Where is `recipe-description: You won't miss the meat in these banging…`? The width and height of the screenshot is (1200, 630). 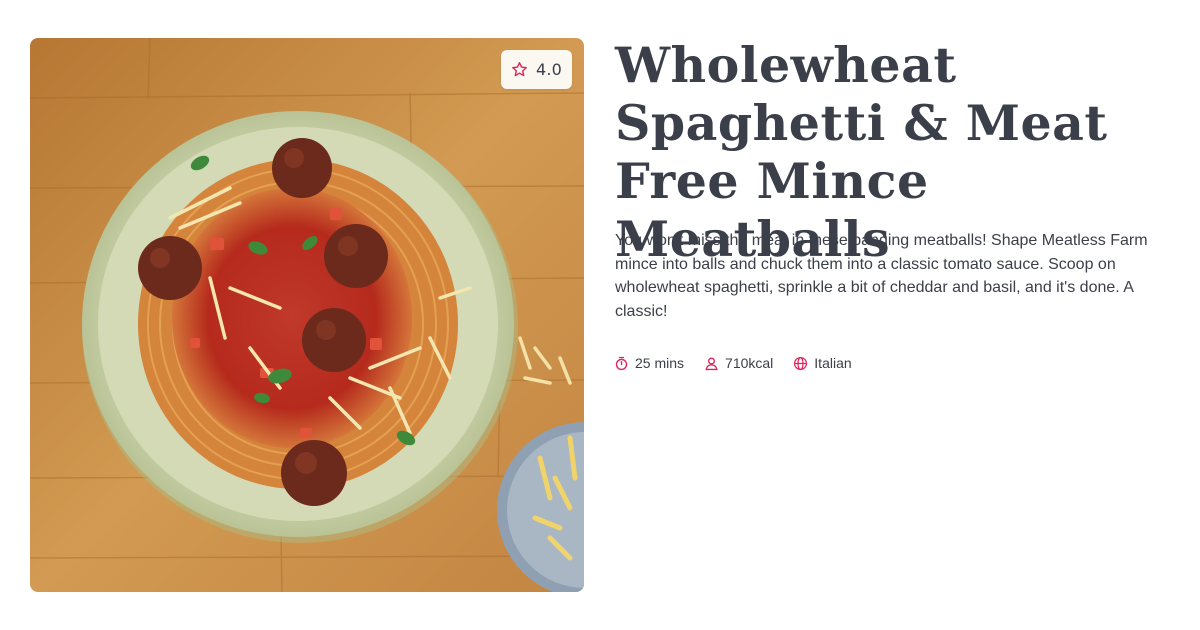 recipe-description: You won't miss the meat in these banging… is located at coordinates (881, 276).